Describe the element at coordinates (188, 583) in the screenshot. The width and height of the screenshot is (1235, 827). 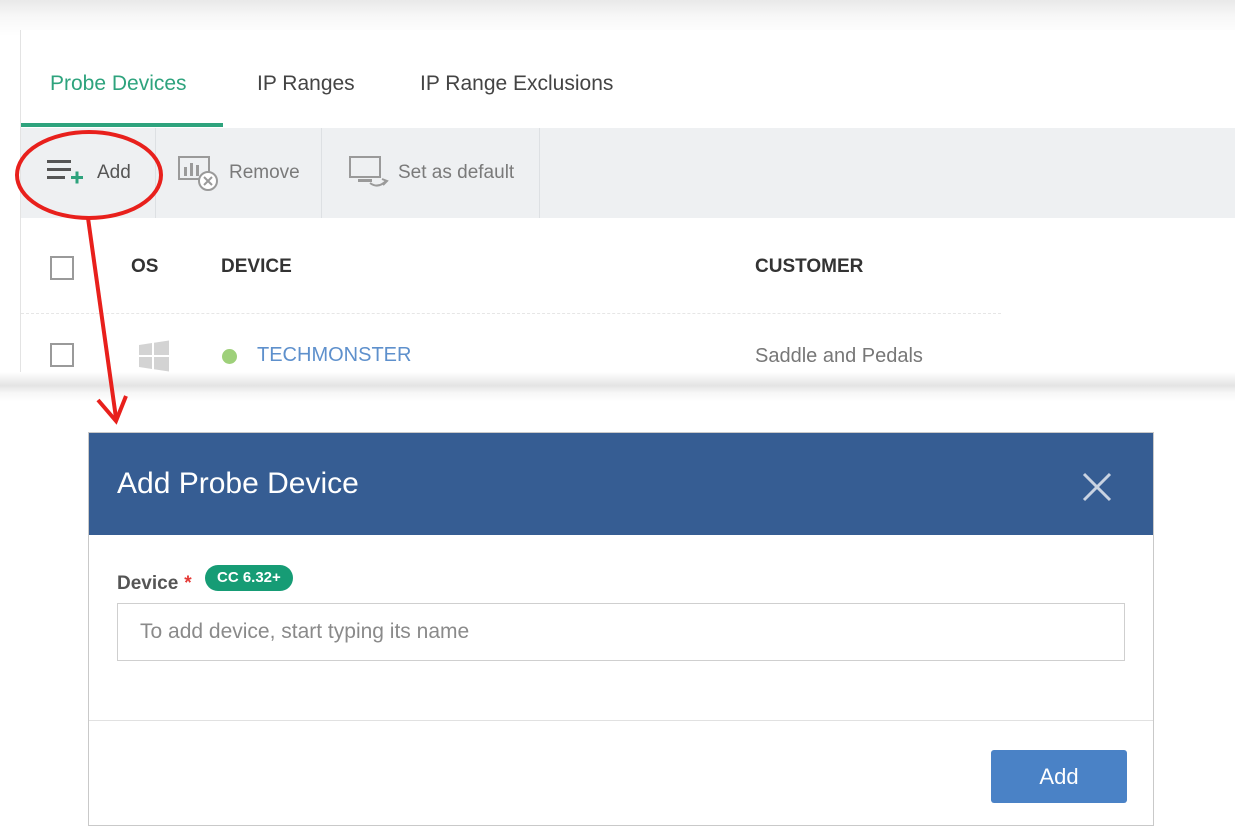
I see `required-asterisk: *` at that location.